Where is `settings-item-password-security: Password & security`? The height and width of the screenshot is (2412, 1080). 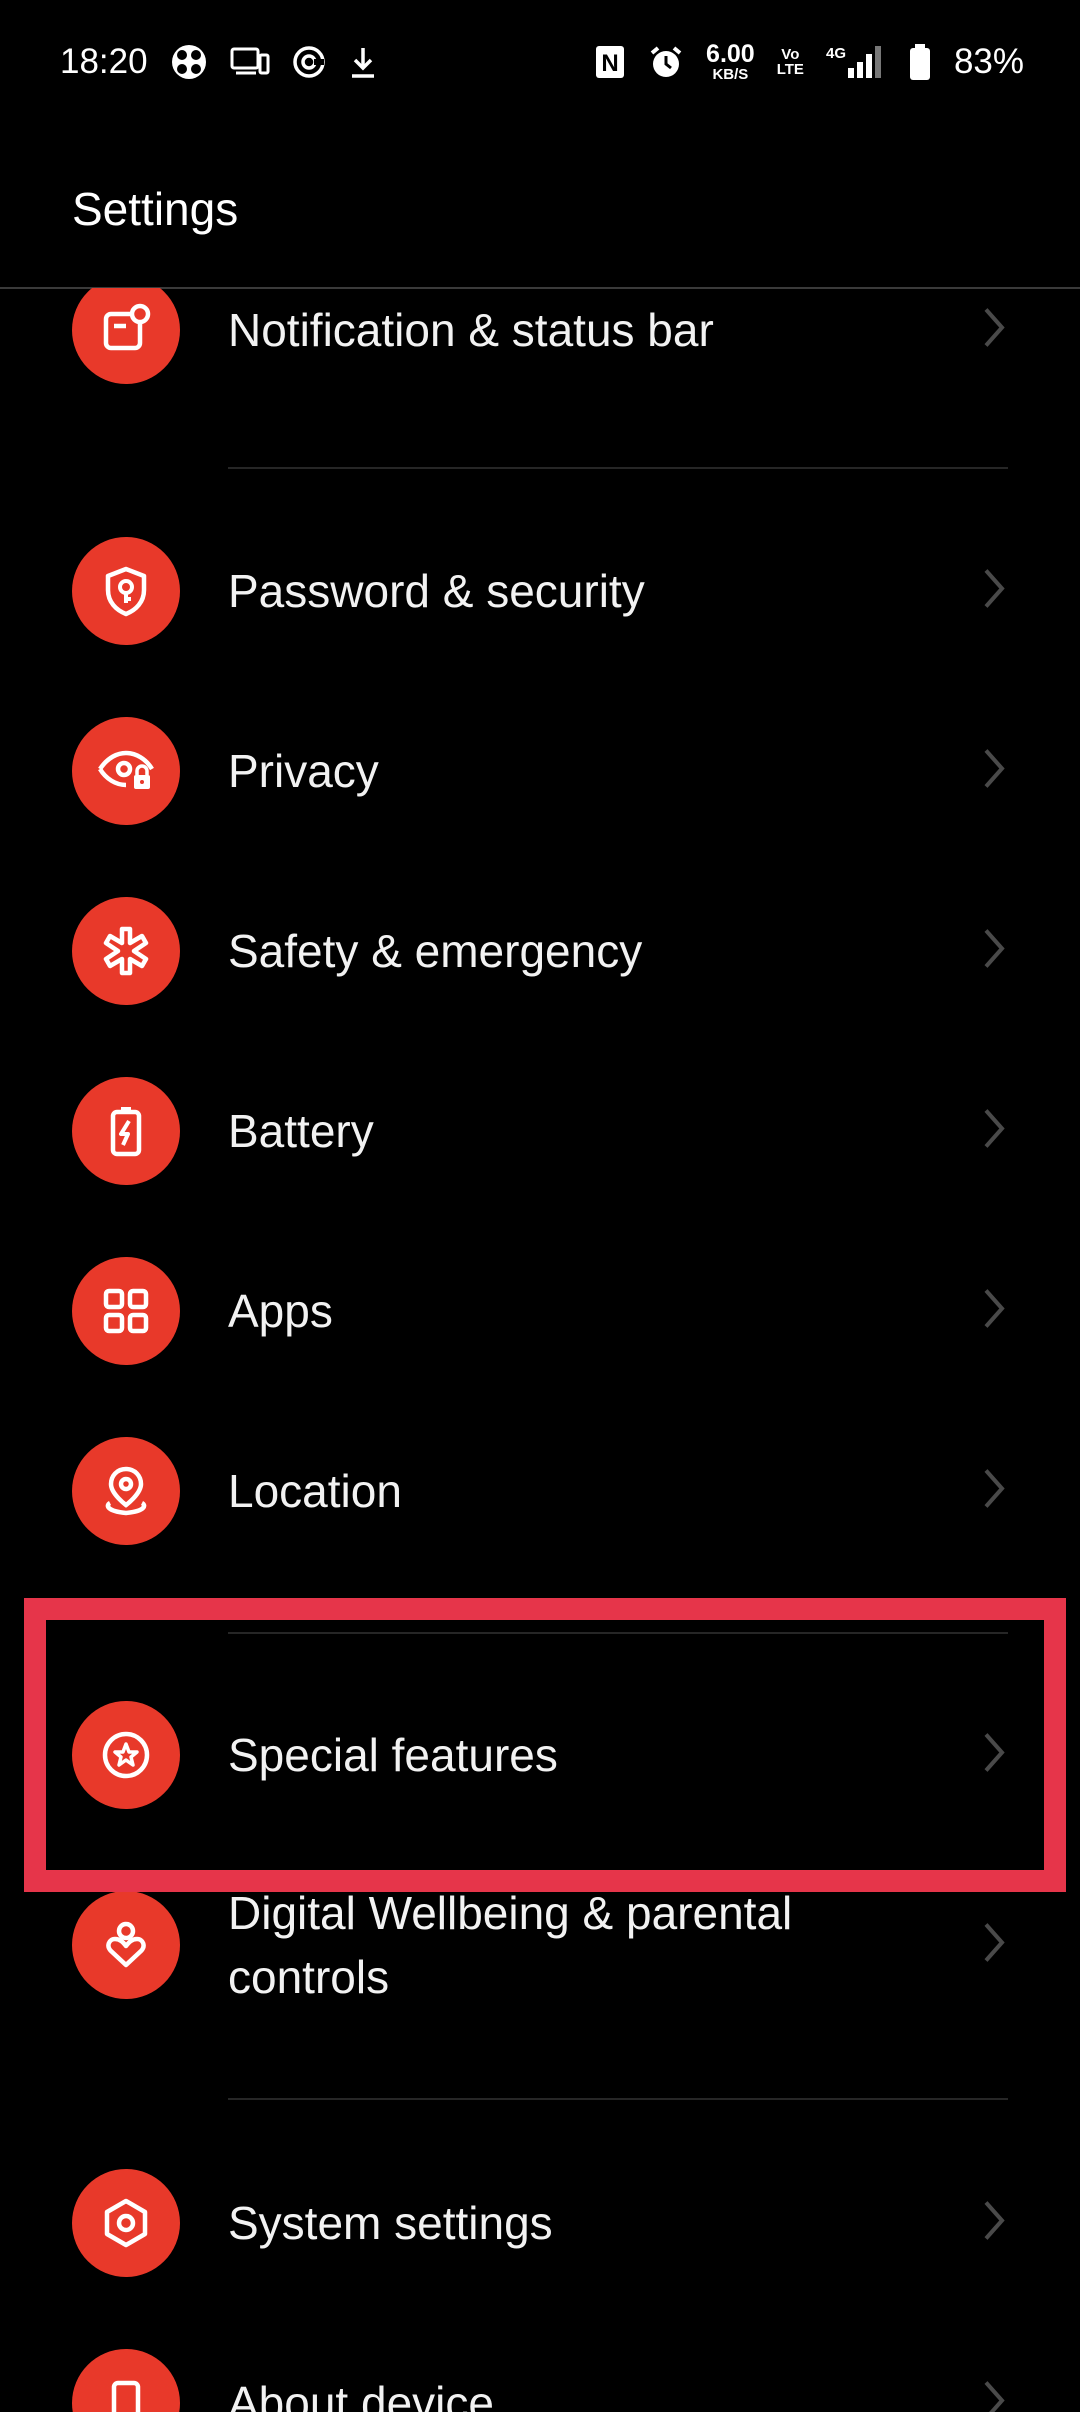
settings-item-password-security: Password & security is located at coordinates (540, 591).